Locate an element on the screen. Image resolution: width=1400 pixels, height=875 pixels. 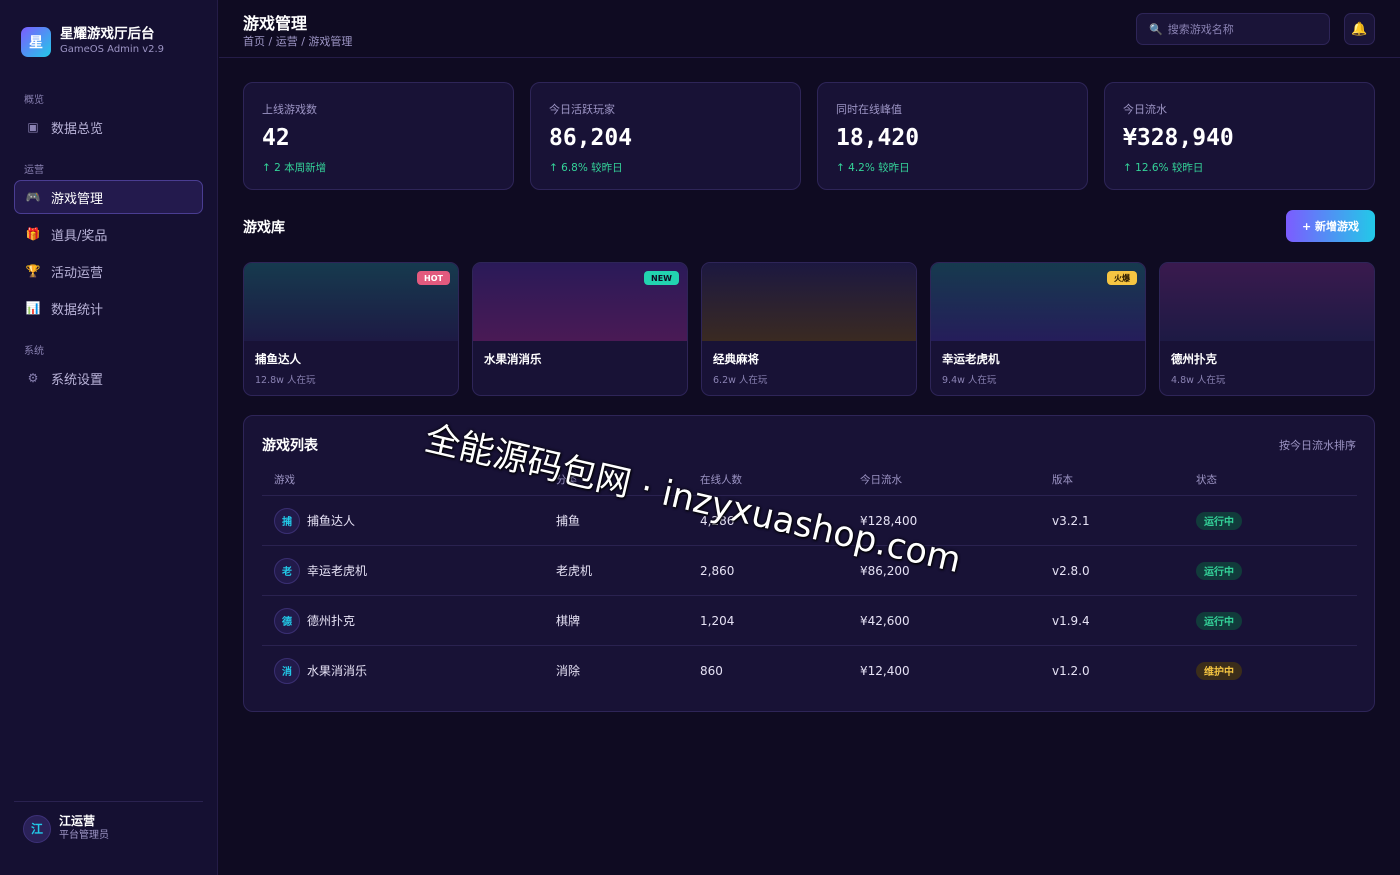
online-cell: 2,860 is located at coordinates (717, 570).